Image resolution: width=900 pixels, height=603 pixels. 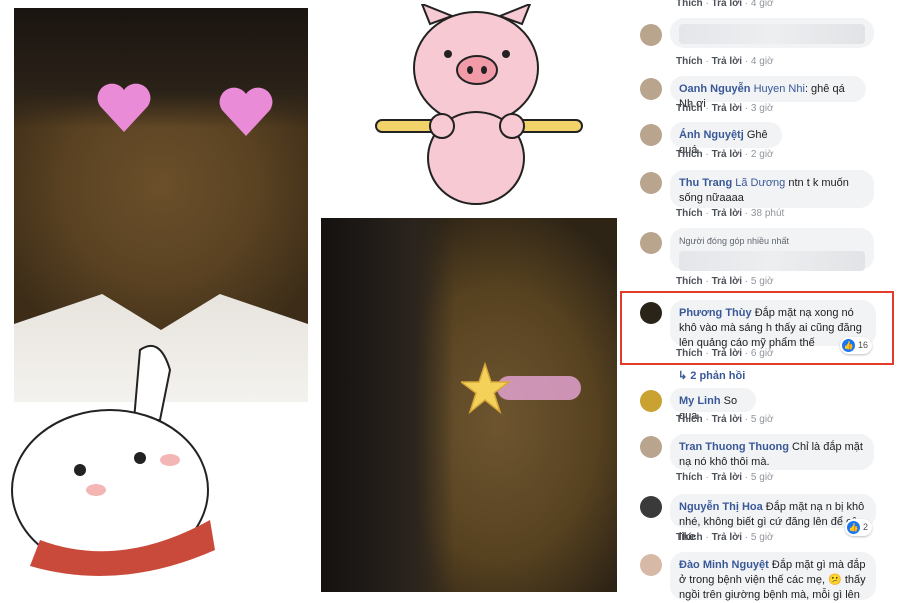 What do you see at coordinates (479, 104) in the screenshot?
I see `pig-sticker-icon` at bounding box center [479, 104].